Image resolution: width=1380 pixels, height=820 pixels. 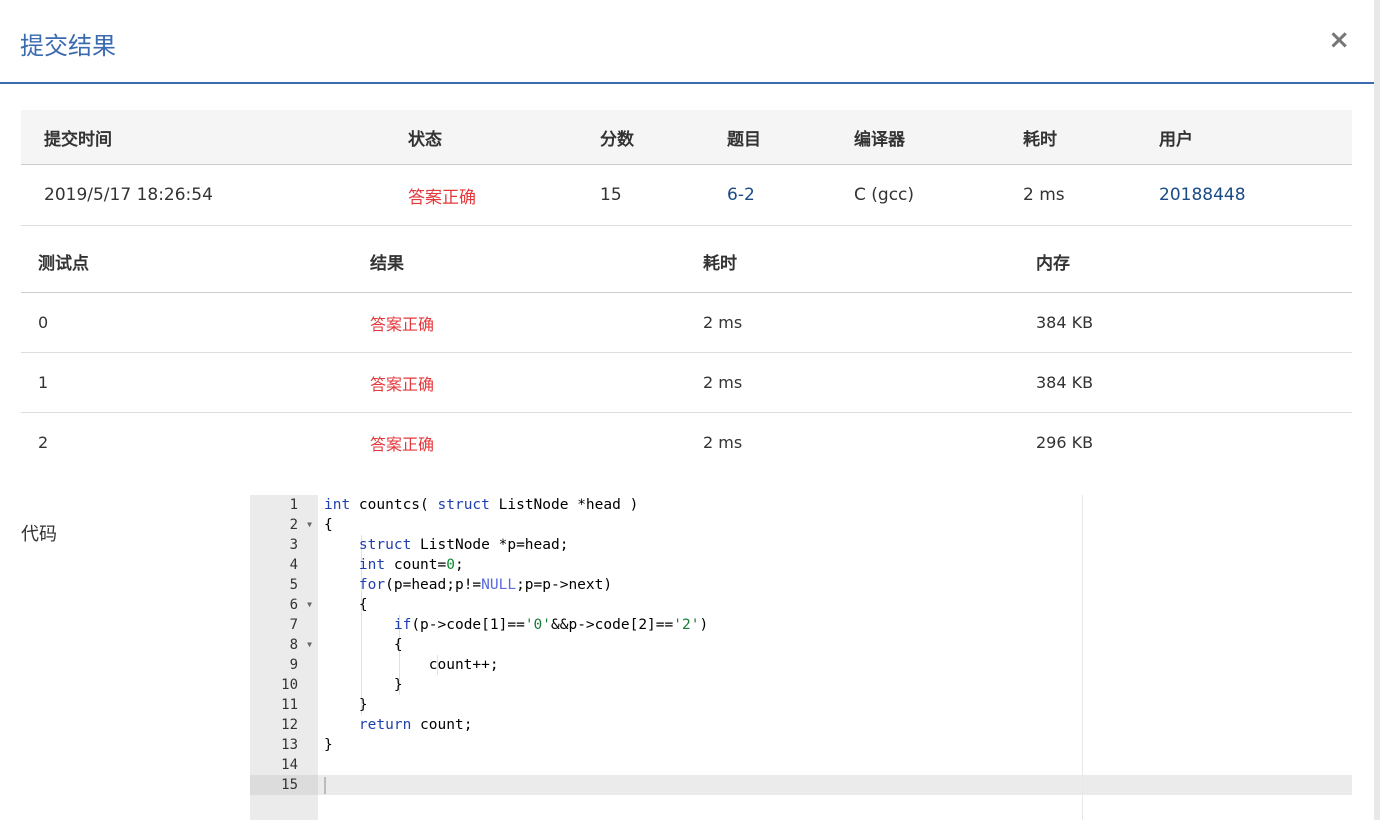 What do you see at coordinates (78, 139) in the screenshot?
I see `header-submit-time: 提交时间` at bounding box center [78, 139].